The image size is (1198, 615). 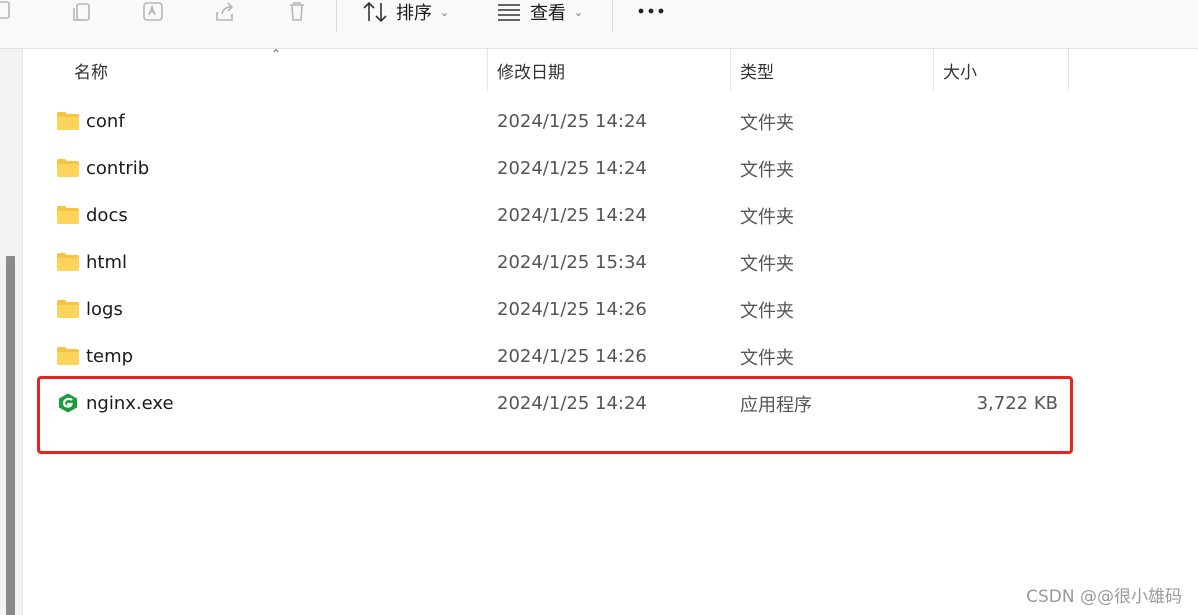 I want to click on column-header-modified-label: 修改日期, so click(x=531, y=72).